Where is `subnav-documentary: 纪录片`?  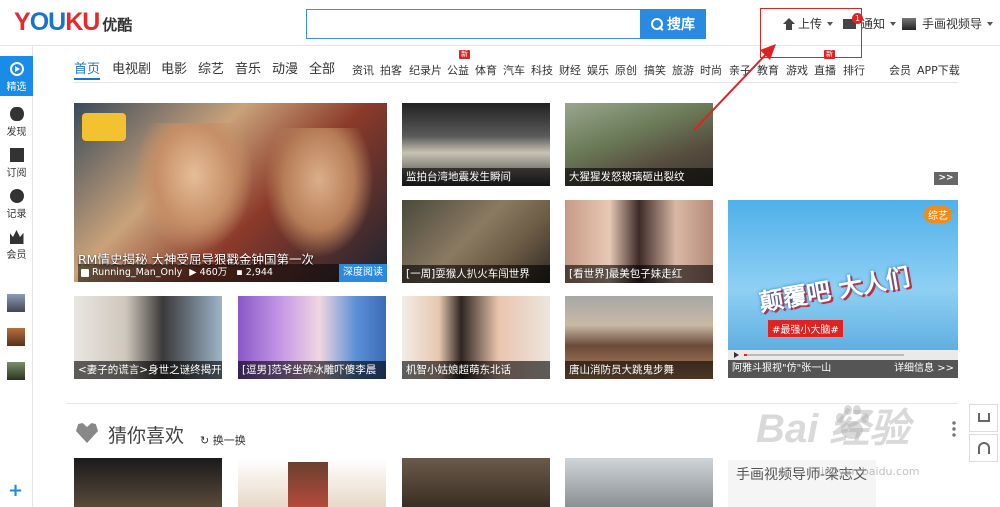
subnav-documentary: 纪录片 is located at coordinates (425, 70).